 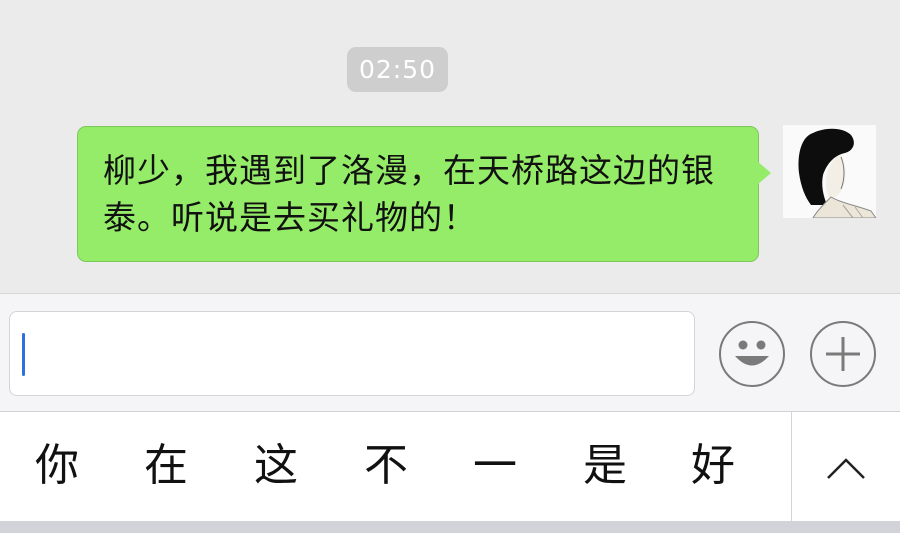 I want to click on candidate-word: 一, so click(x=495, y=466).